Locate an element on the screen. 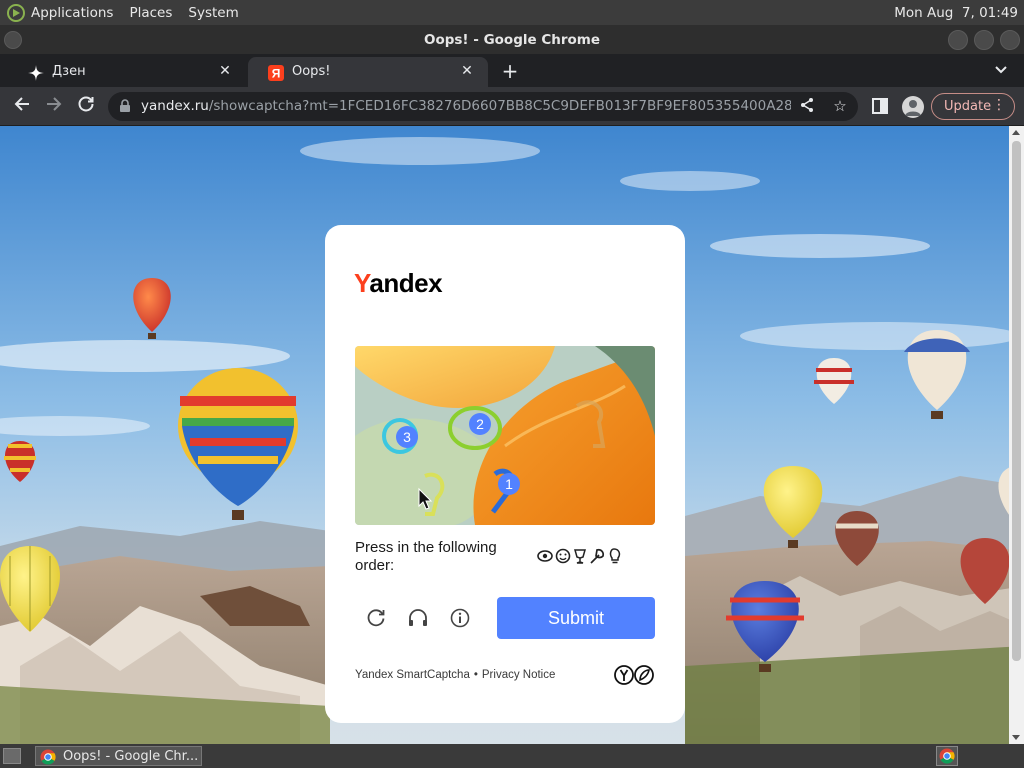  maximize-button is located at coordinates (984, 40).